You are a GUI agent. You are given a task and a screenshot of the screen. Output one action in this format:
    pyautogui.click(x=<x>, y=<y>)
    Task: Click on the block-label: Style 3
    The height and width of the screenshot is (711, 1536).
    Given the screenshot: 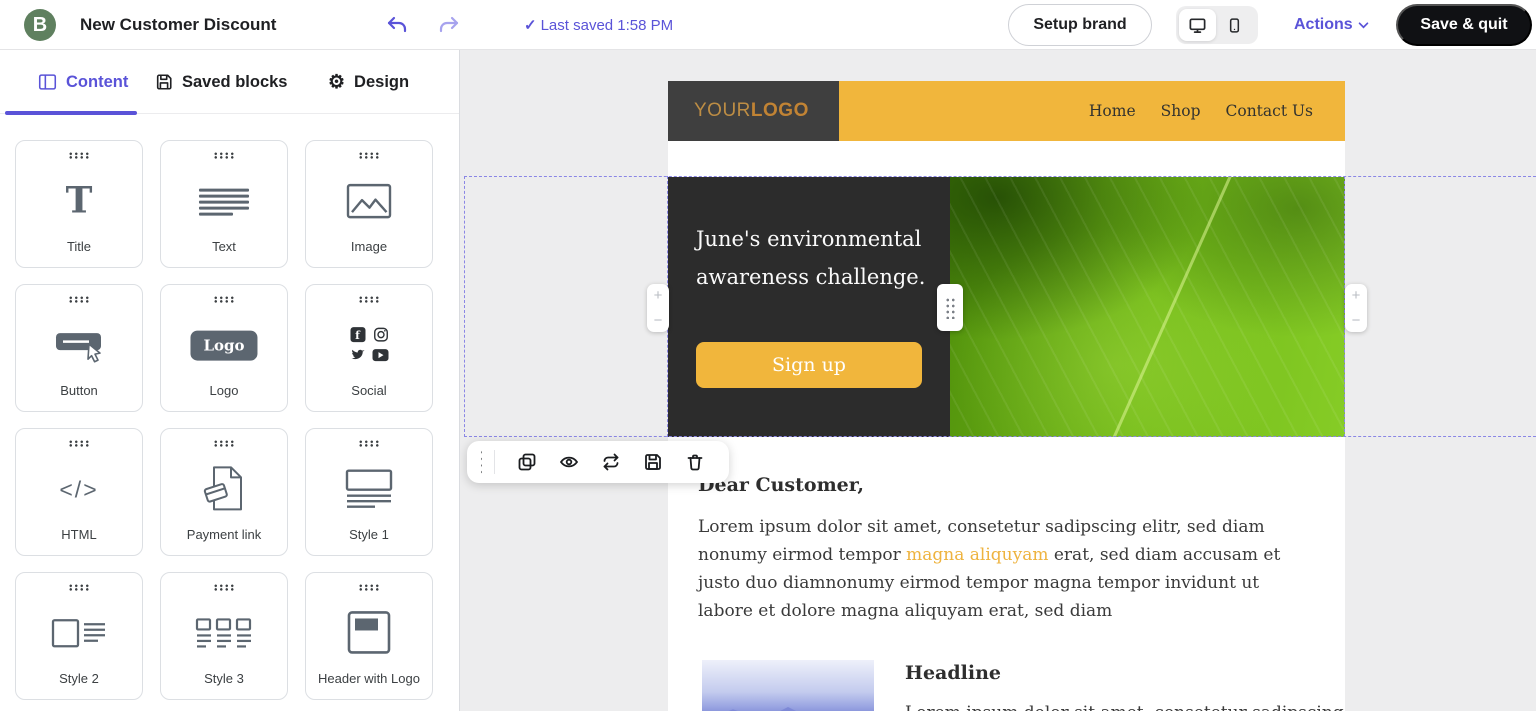 What is the action you would take?
    pyautogui.click(x=224, y=678)
    